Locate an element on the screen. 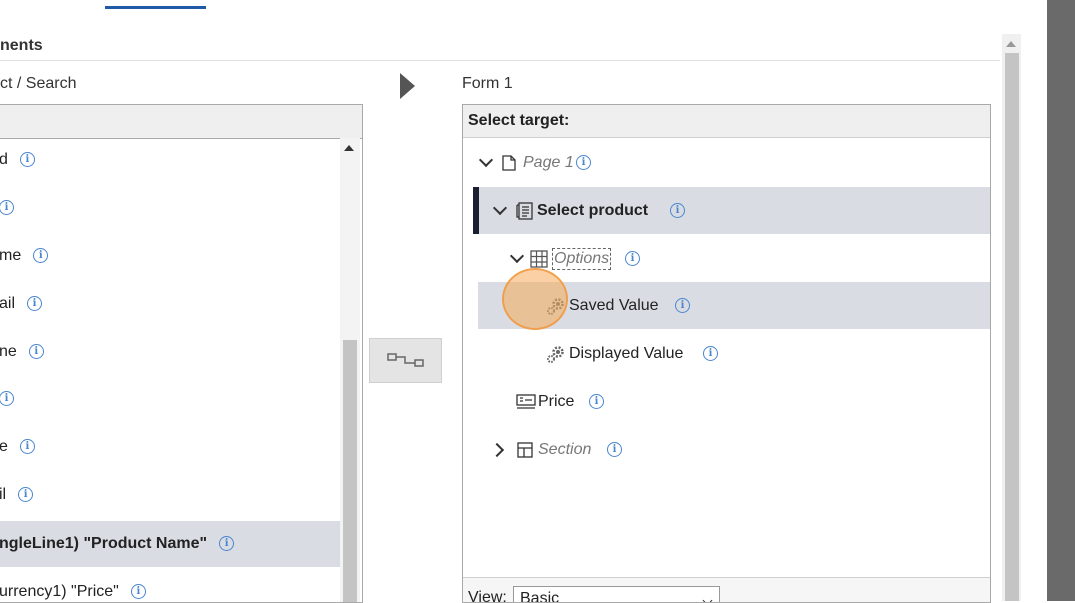 Image resolution: width=1075 pixels, height=603 pixels. list-item-label: ne is located at coordinates (8, 351).